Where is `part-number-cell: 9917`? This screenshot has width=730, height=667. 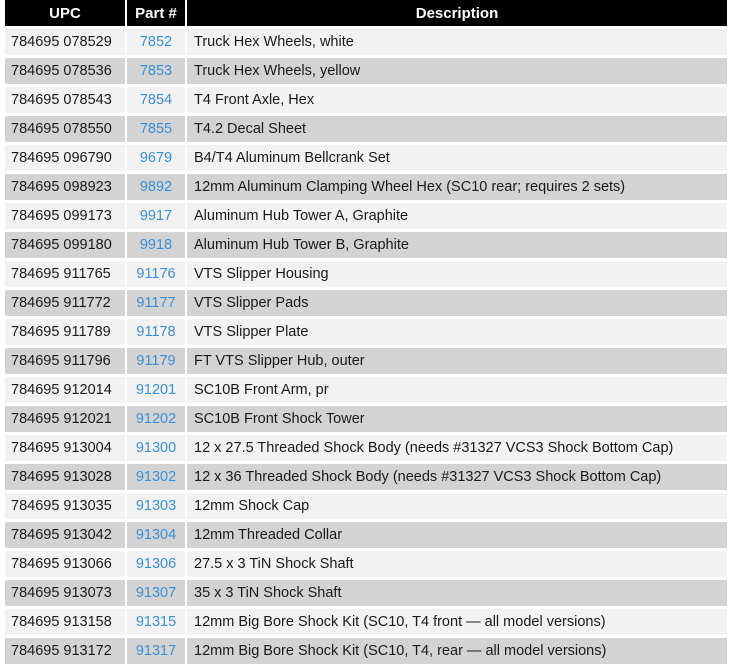 part-number-cell: 9917 is located at coordinates (156, 216).